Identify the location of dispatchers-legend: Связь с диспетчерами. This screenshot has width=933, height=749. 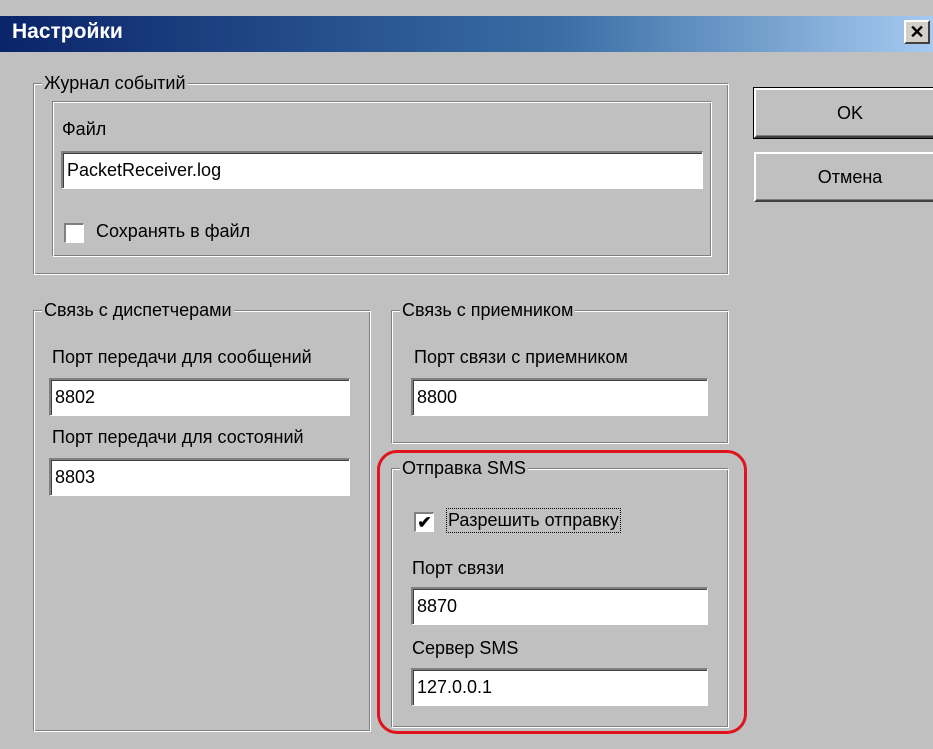
(138, 310).